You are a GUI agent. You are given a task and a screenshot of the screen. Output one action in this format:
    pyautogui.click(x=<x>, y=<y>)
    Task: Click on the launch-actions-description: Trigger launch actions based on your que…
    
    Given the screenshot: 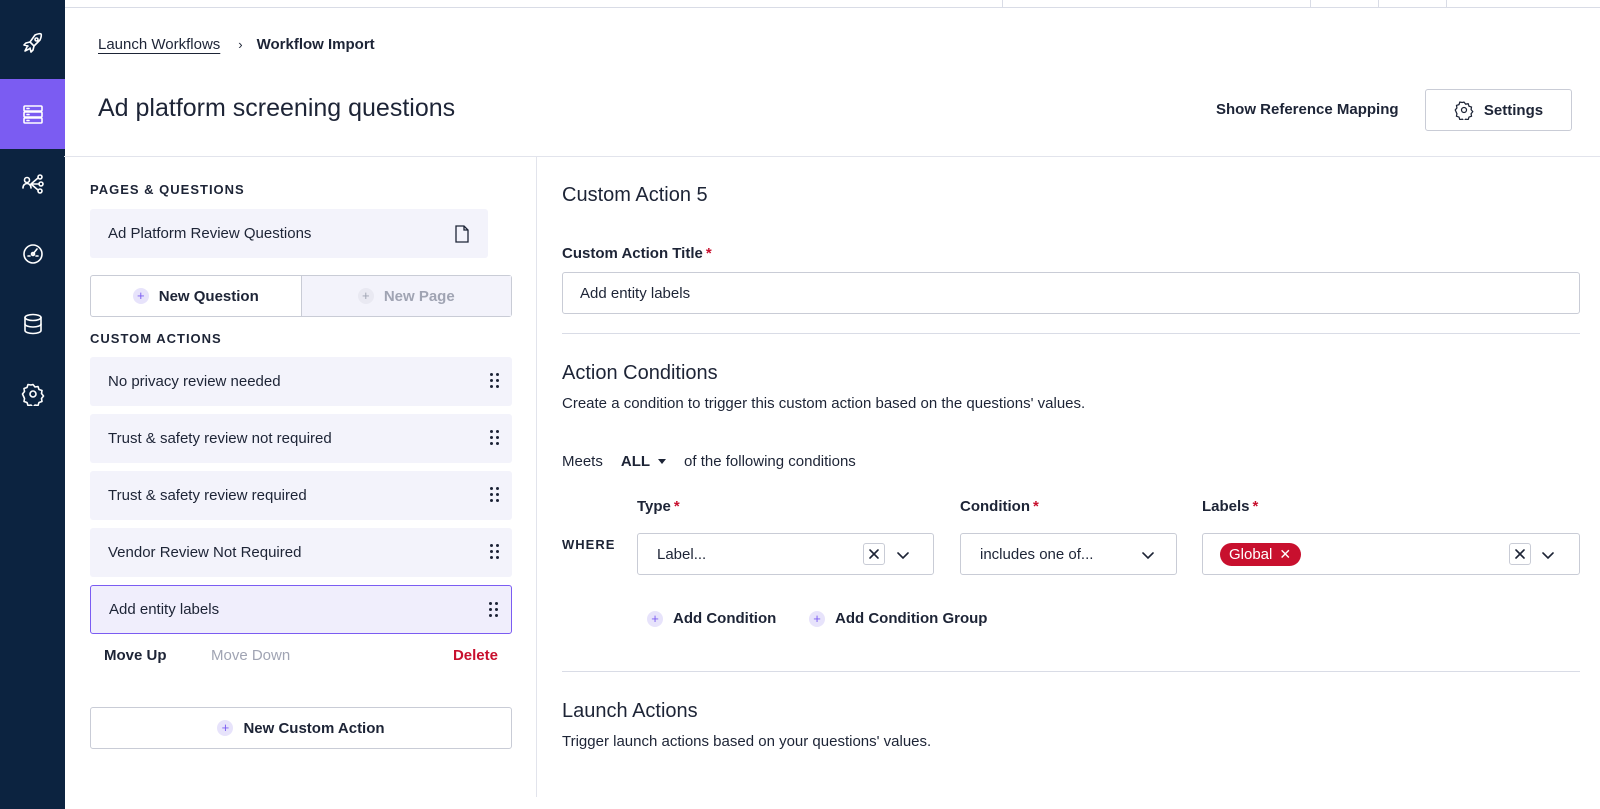 What is the action you would take?
    pyautogui.click(x=747, y=741)
    